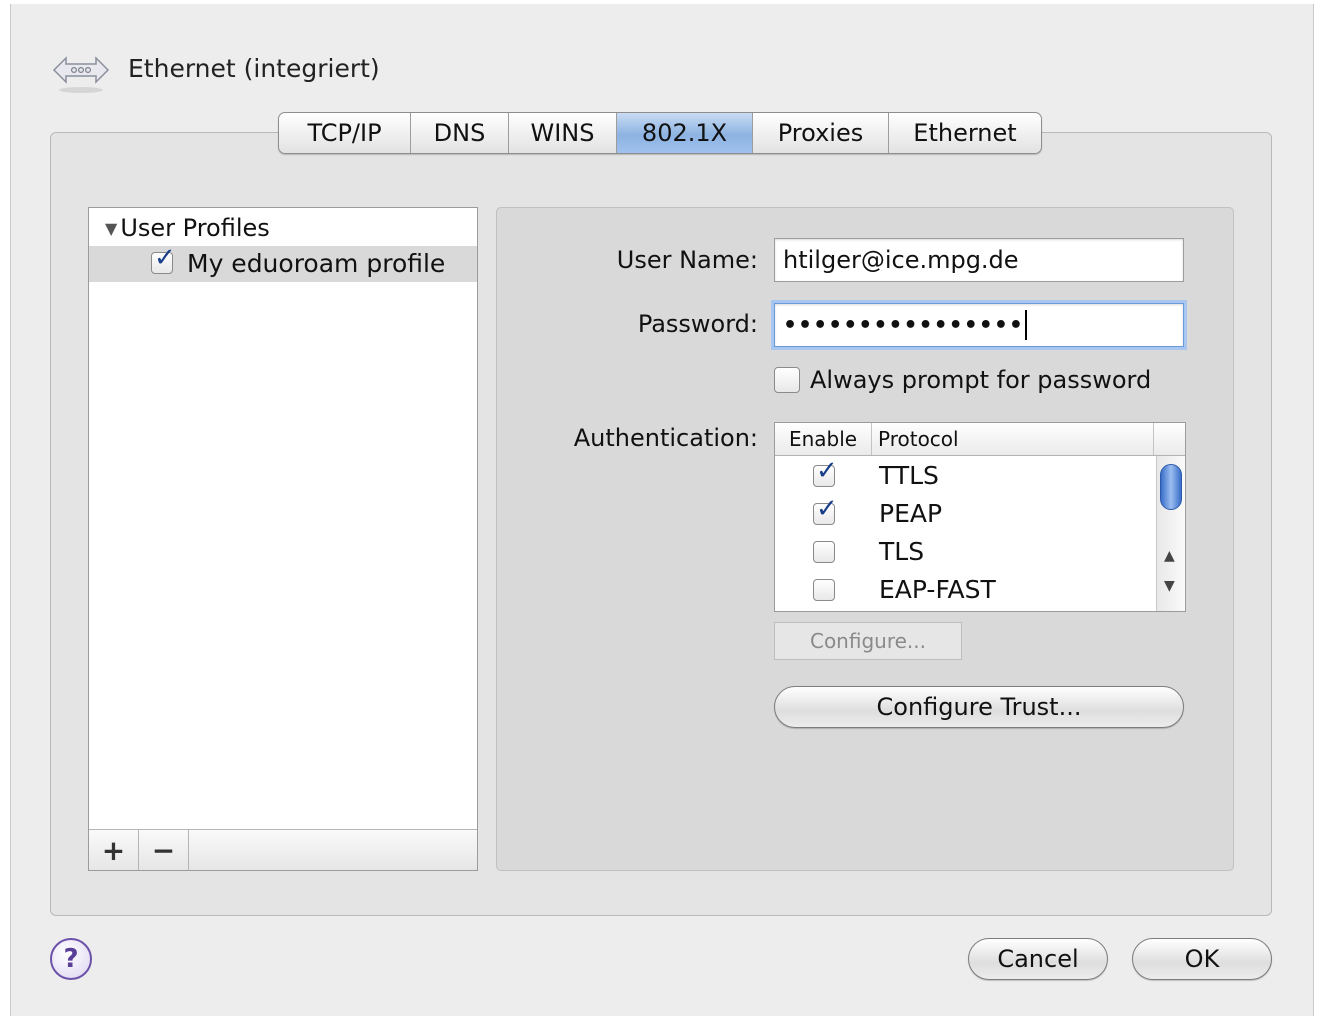  What do you see at coordinates (114, 850) in the screenshot?
I see `add-profile-button: +` at bounding box center [114, 850].